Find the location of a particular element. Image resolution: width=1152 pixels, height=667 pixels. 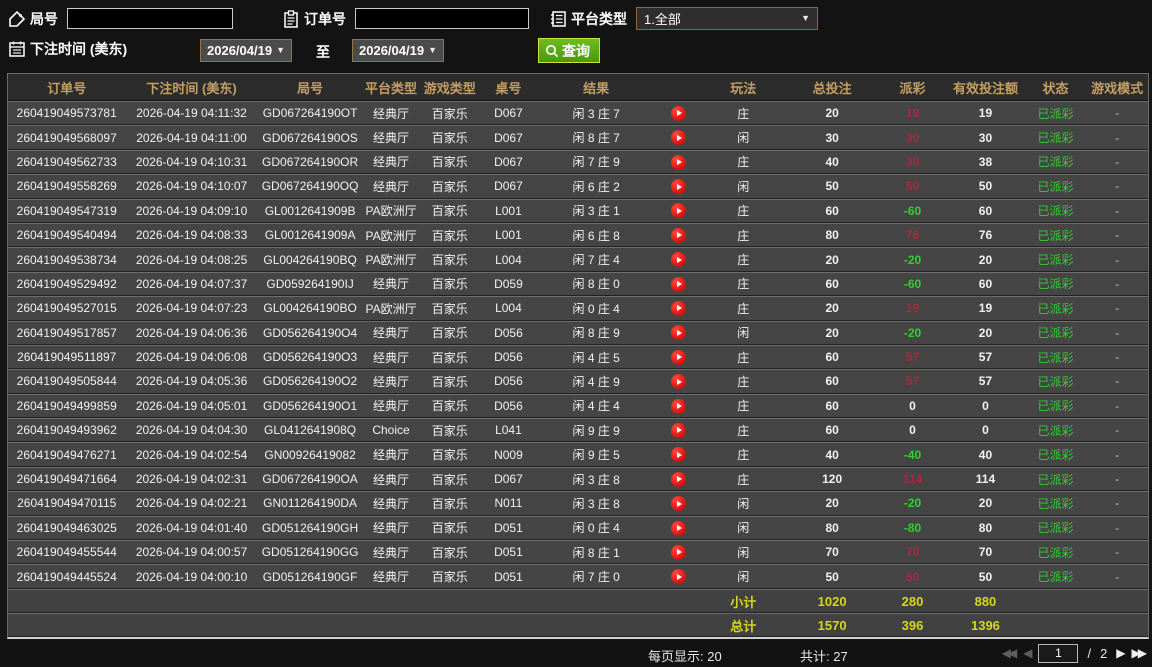

cell-order-no: 260419049499859 is located at coordinates (66, 405).